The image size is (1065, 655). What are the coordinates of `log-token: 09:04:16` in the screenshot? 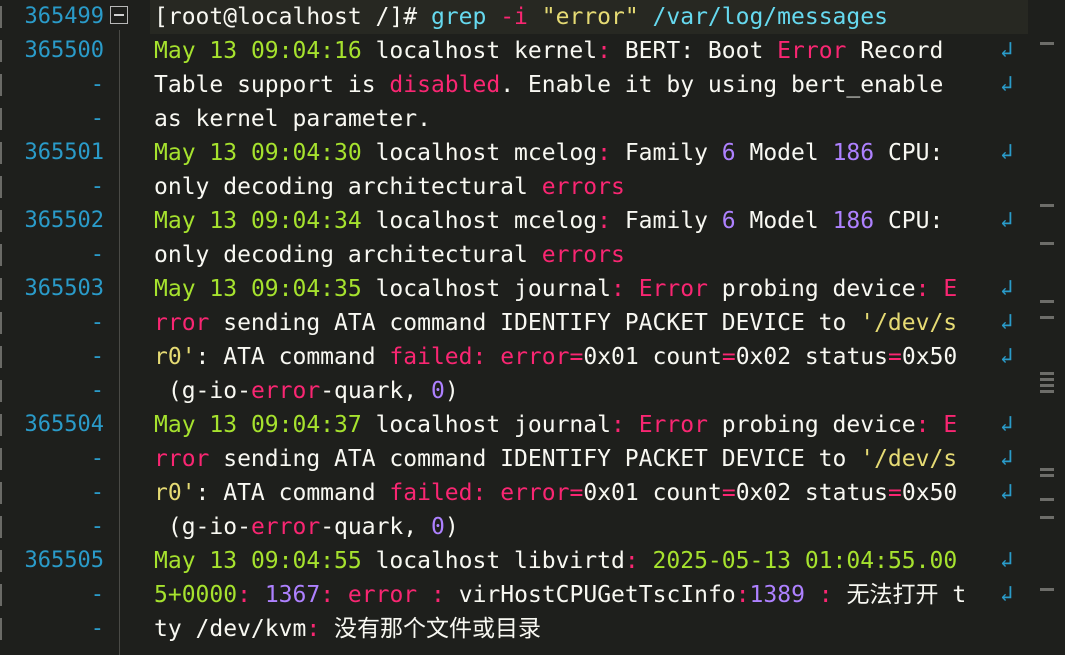 It's located at (306, 51).